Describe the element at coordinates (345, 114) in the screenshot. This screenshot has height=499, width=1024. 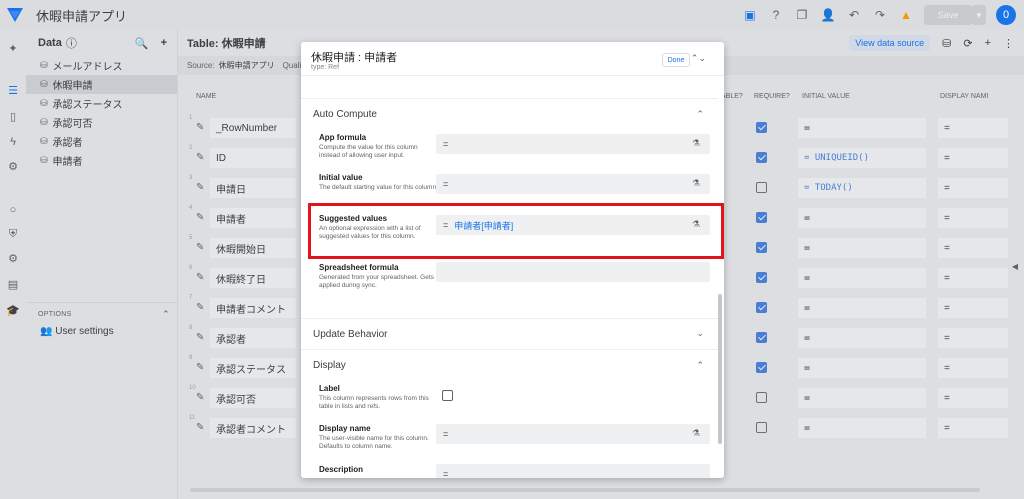
I see `auto-compute-title: Auto Compute` at that location.